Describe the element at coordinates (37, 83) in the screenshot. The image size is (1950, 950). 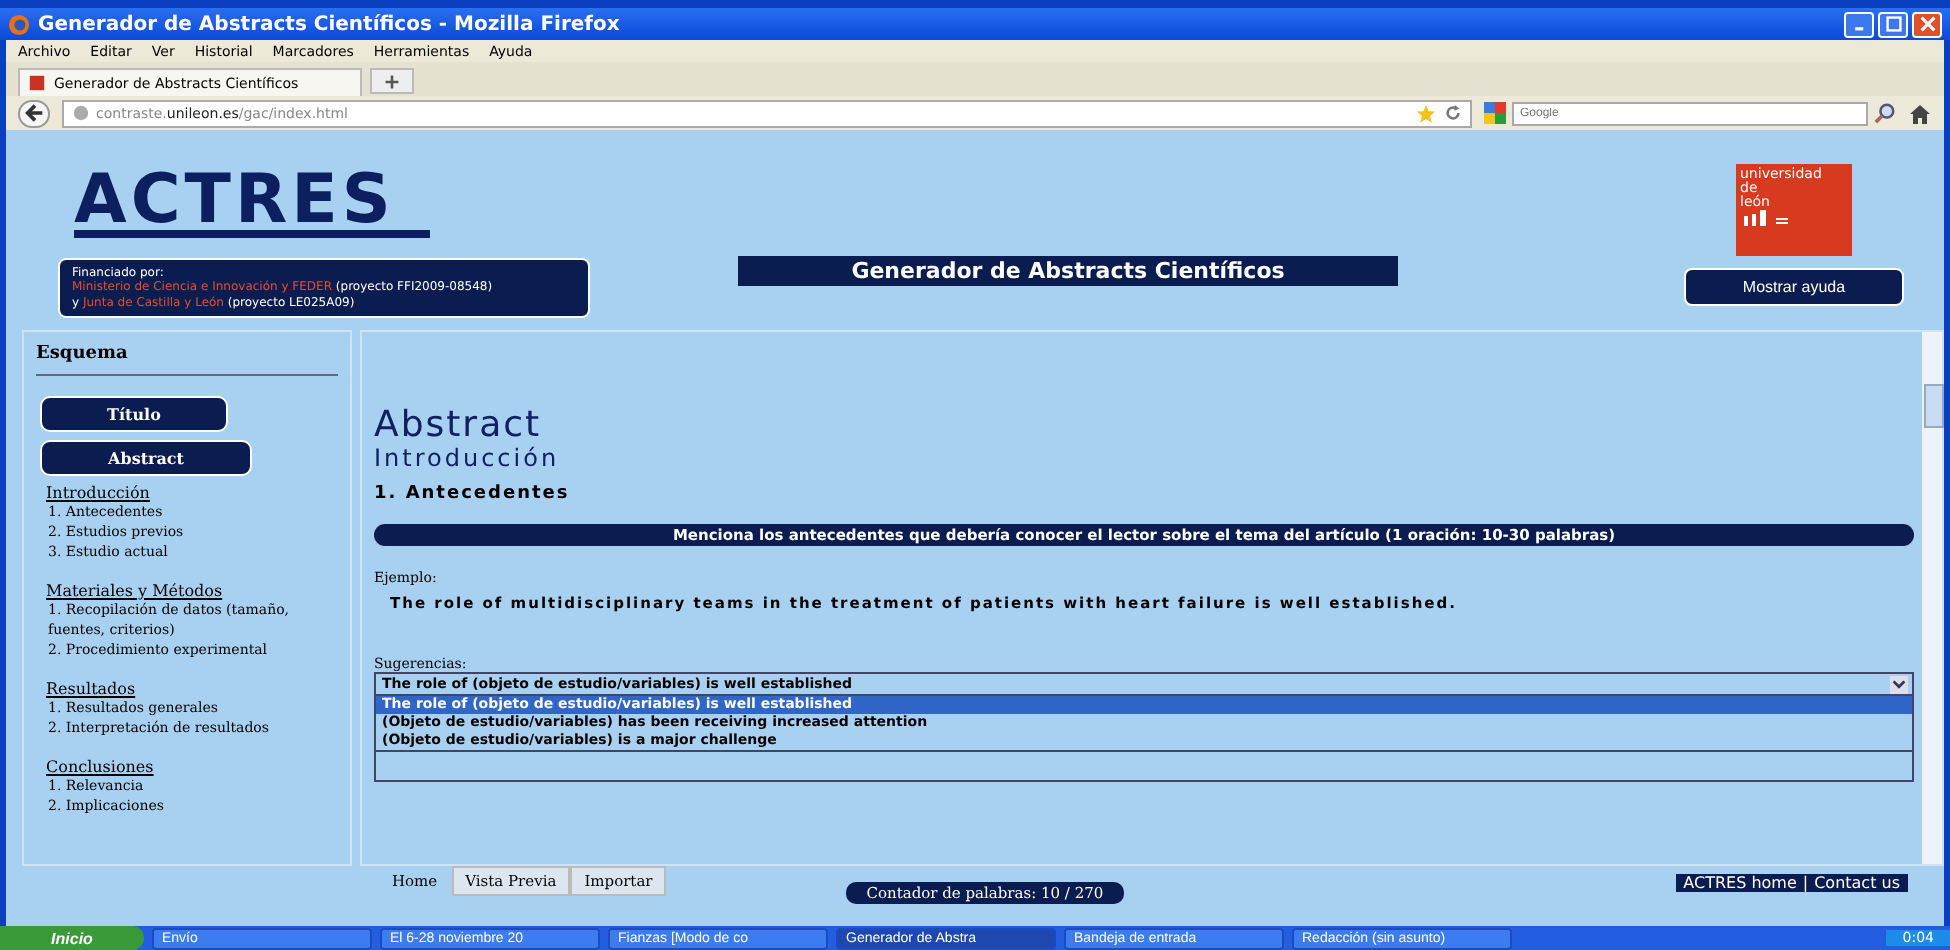
I see `favicon-icon` at that location.